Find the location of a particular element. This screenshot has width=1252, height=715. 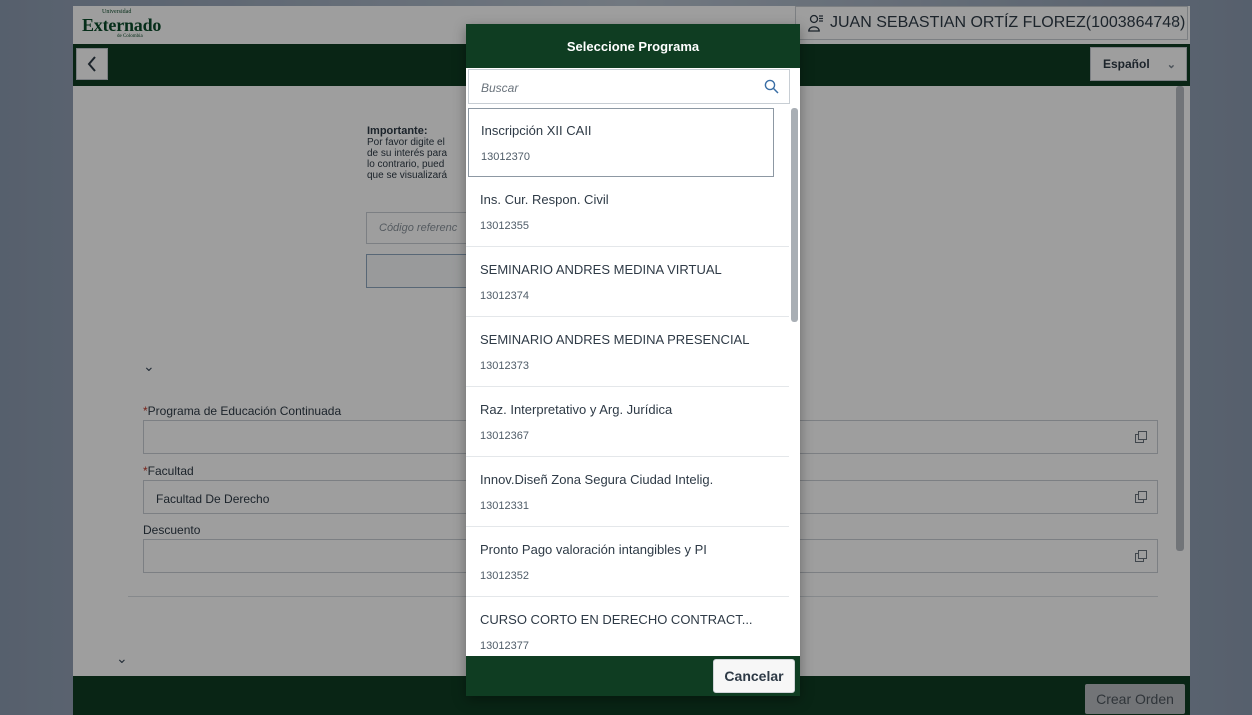

program-title: SEMINARIO ANDRES MEDINA VIRTUAL is located at coordinates (601, 269).